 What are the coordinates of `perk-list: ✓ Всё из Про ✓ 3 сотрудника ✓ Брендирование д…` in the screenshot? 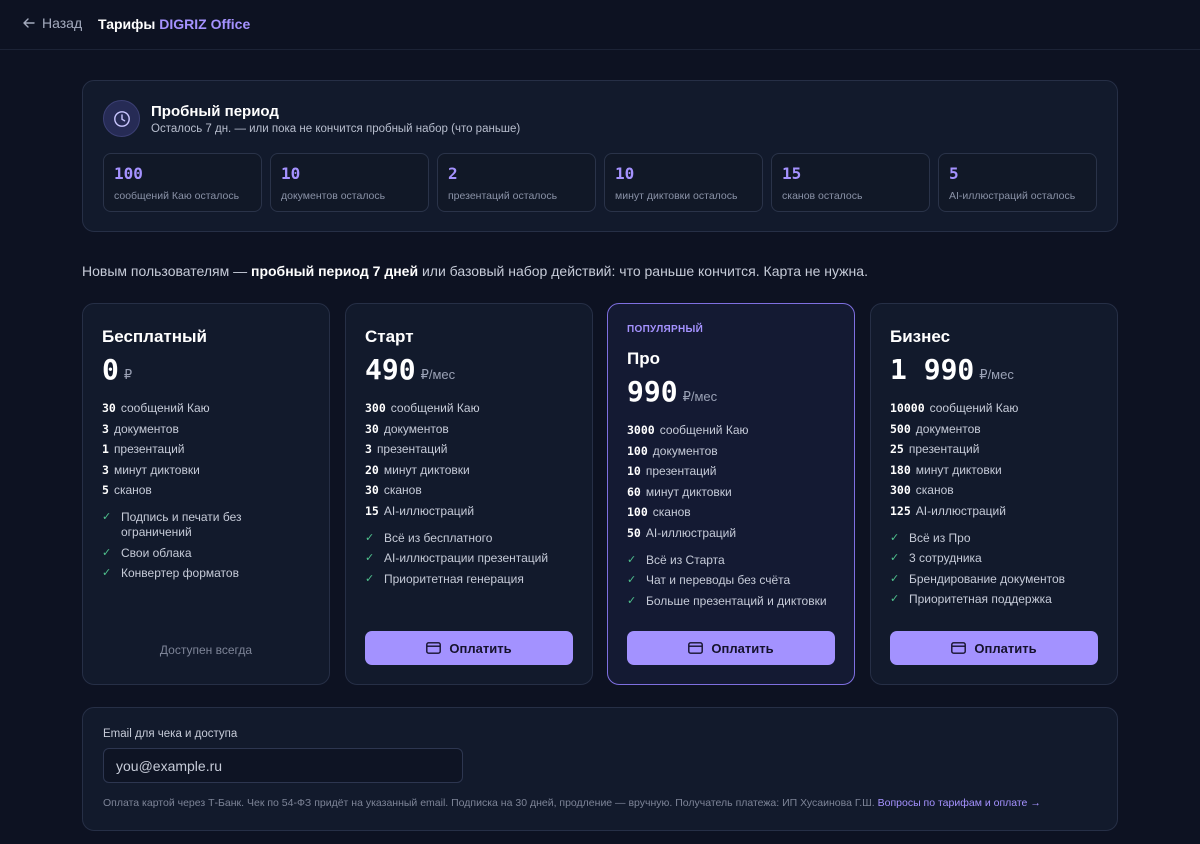 It's located at (995, 572).